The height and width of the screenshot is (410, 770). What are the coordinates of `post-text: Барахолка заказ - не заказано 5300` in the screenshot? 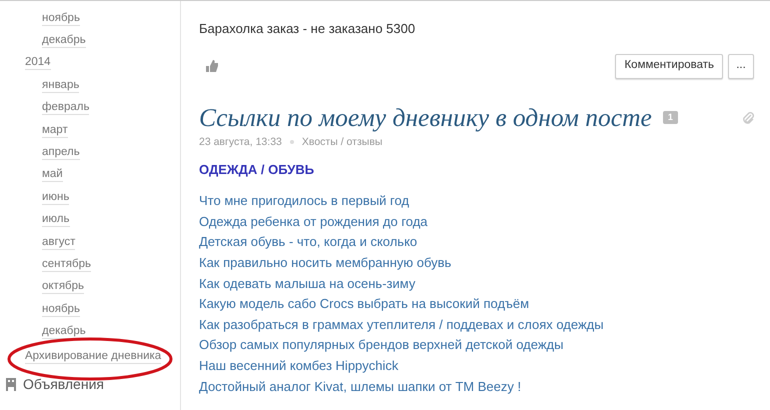 It's located at (307, 29).